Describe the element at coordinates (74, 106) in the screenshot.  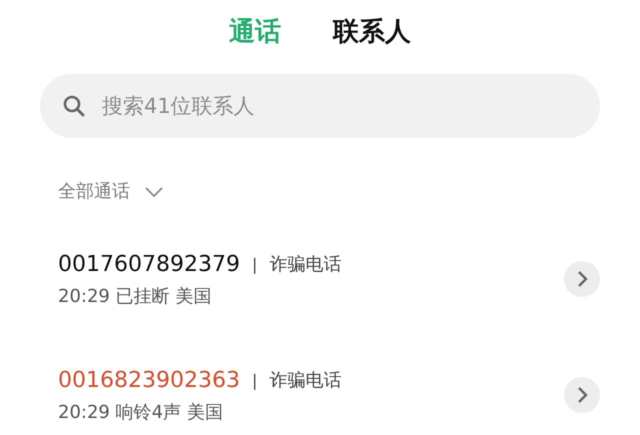
I see `search-icon` at that location.